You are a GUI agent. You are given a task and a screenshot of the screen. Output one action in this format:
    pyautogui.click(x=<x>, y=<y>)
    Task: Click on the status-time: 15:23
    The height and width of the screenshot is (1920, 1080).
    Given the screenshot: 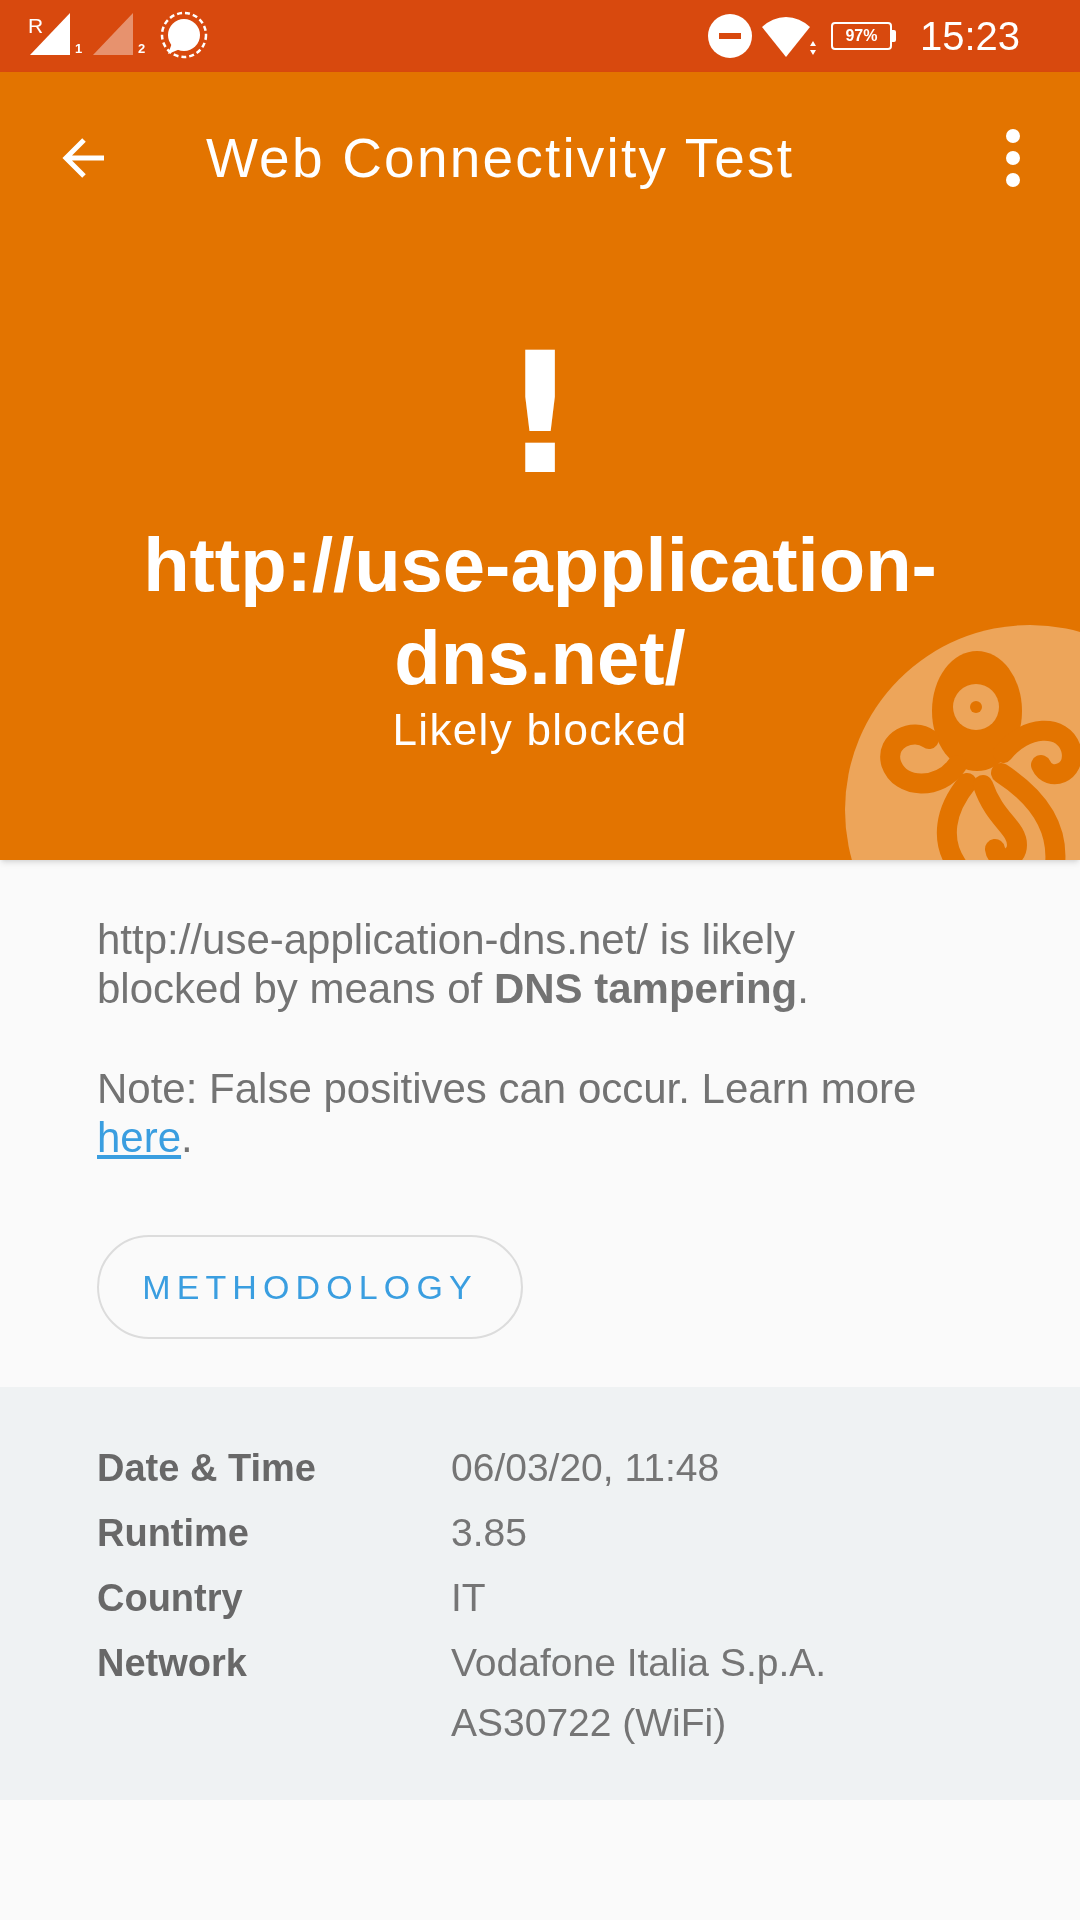 What is the action you would take?
    pyautogui.click(x=969, y=36)
    